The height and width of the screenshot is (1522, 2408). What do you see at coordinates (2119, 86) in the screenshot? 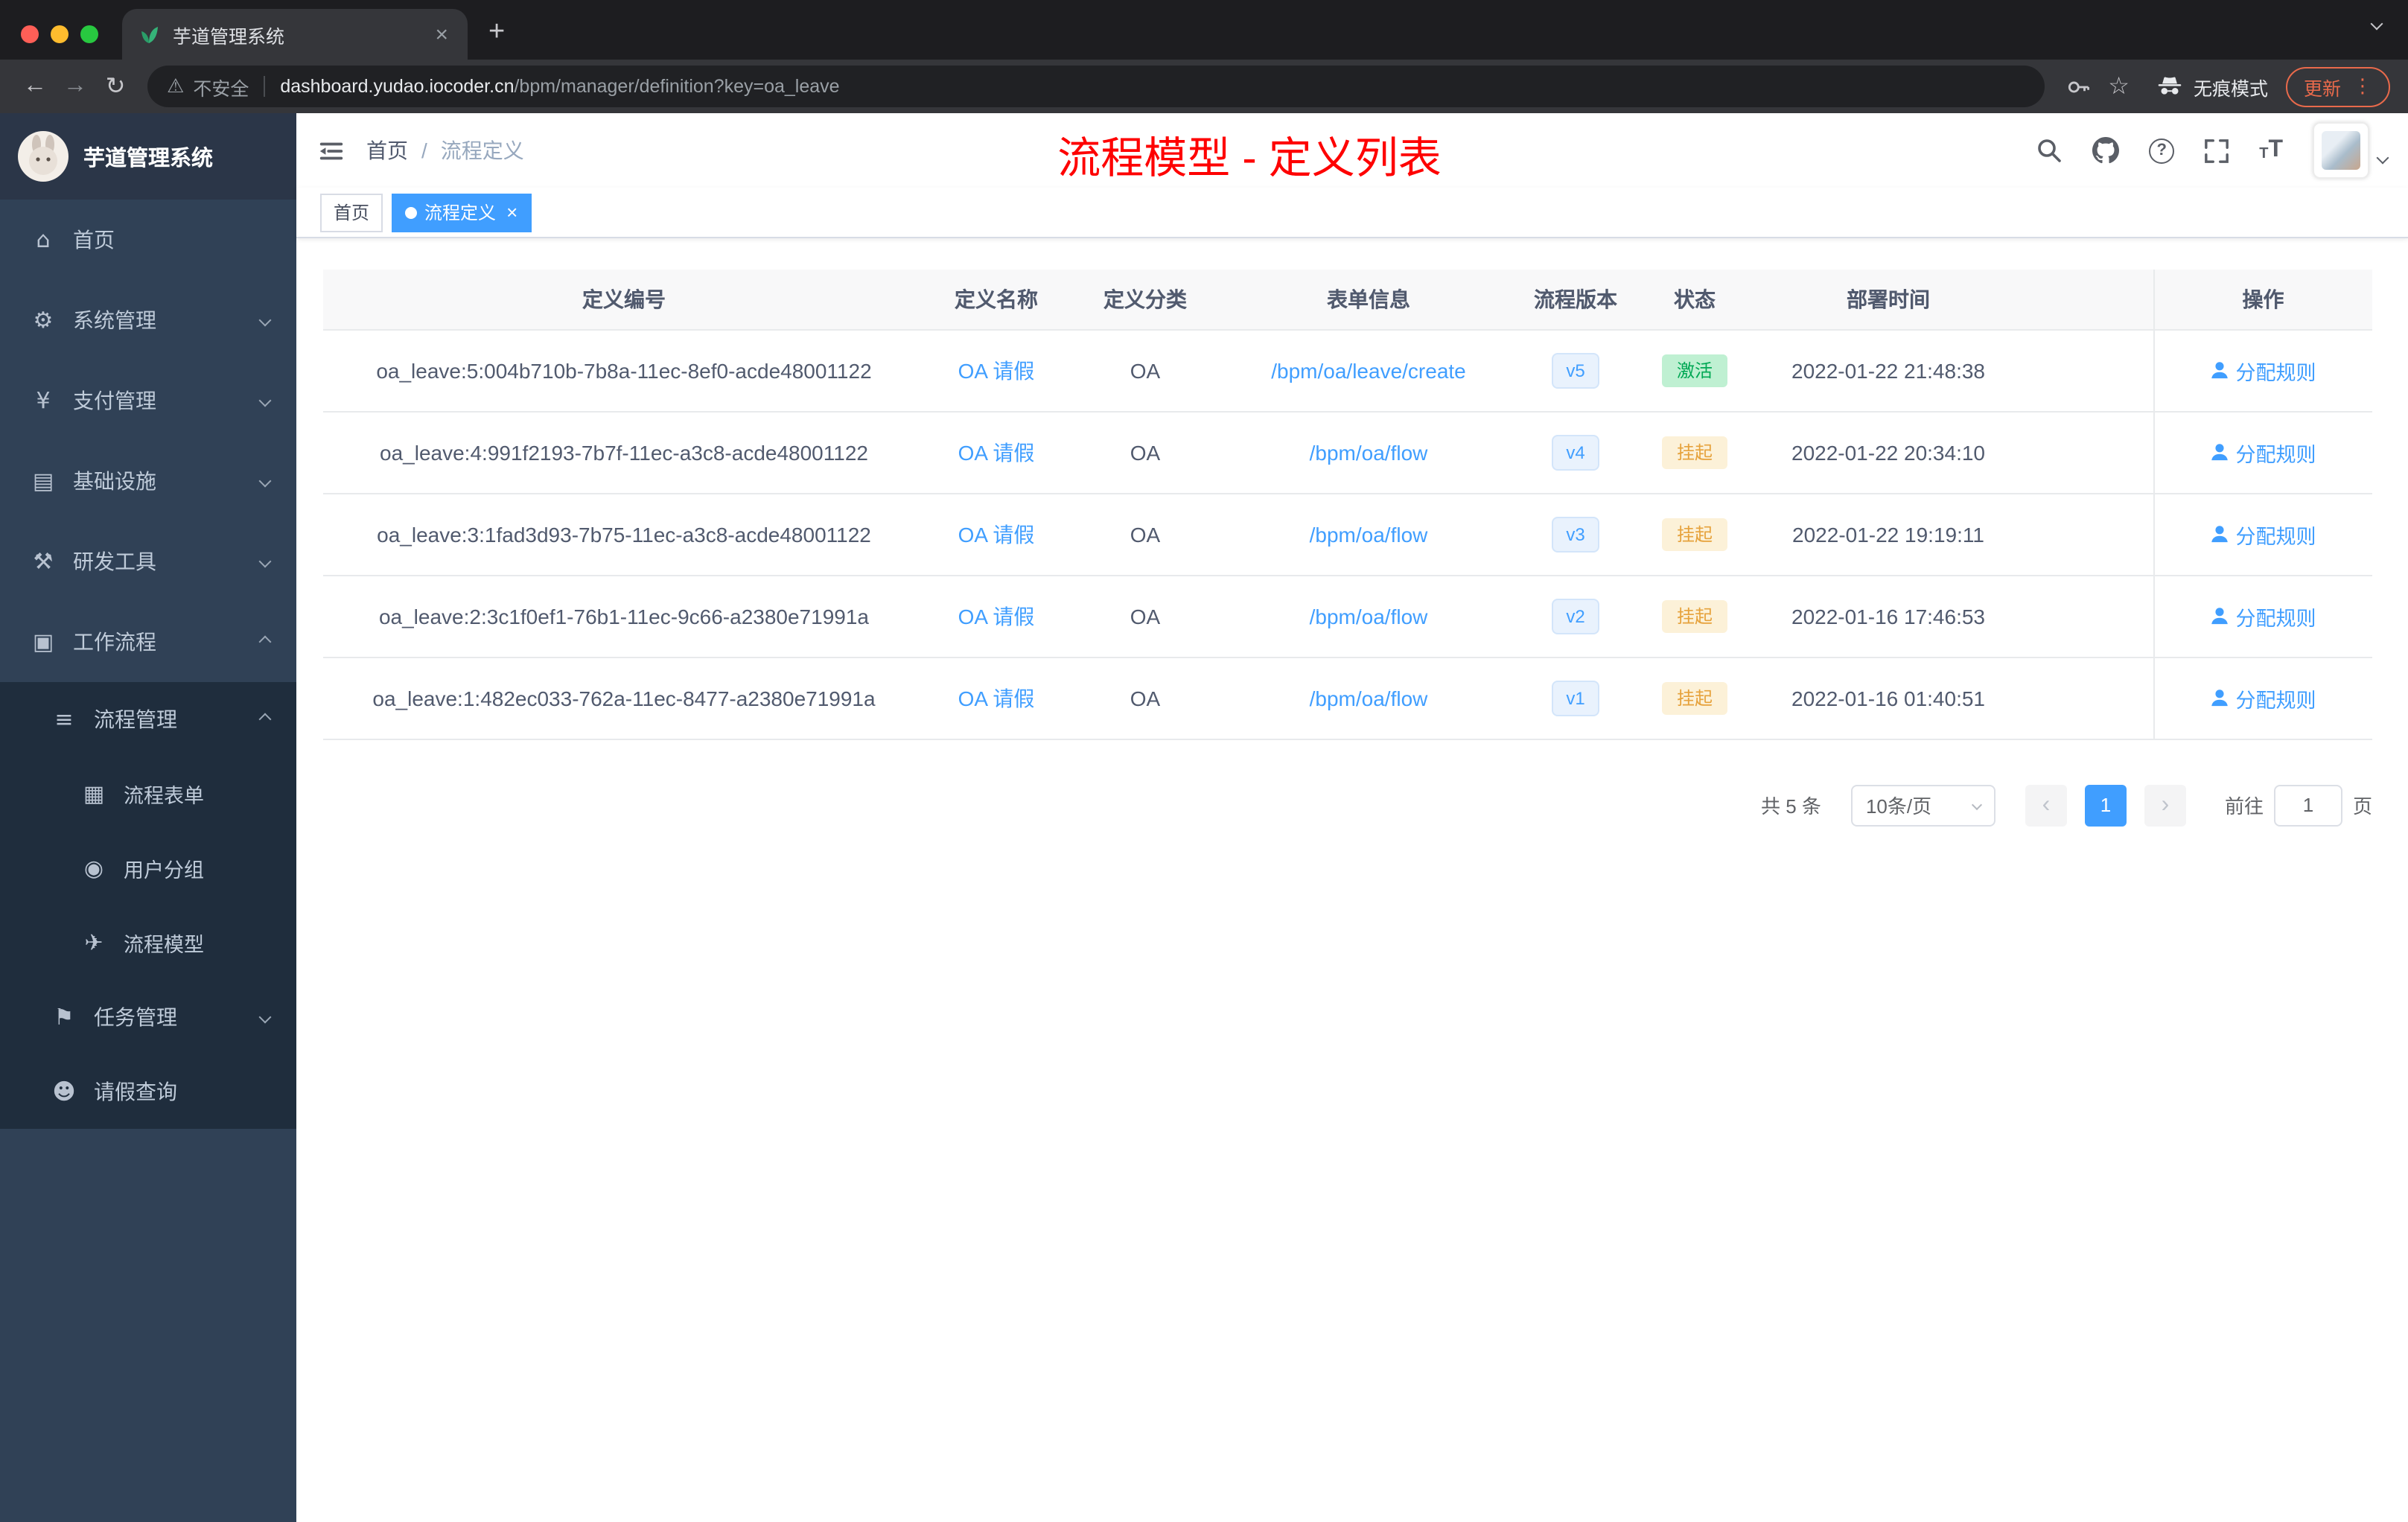
I see `bookmark-star-icon: ☆` at bounding box center [2119, 86].